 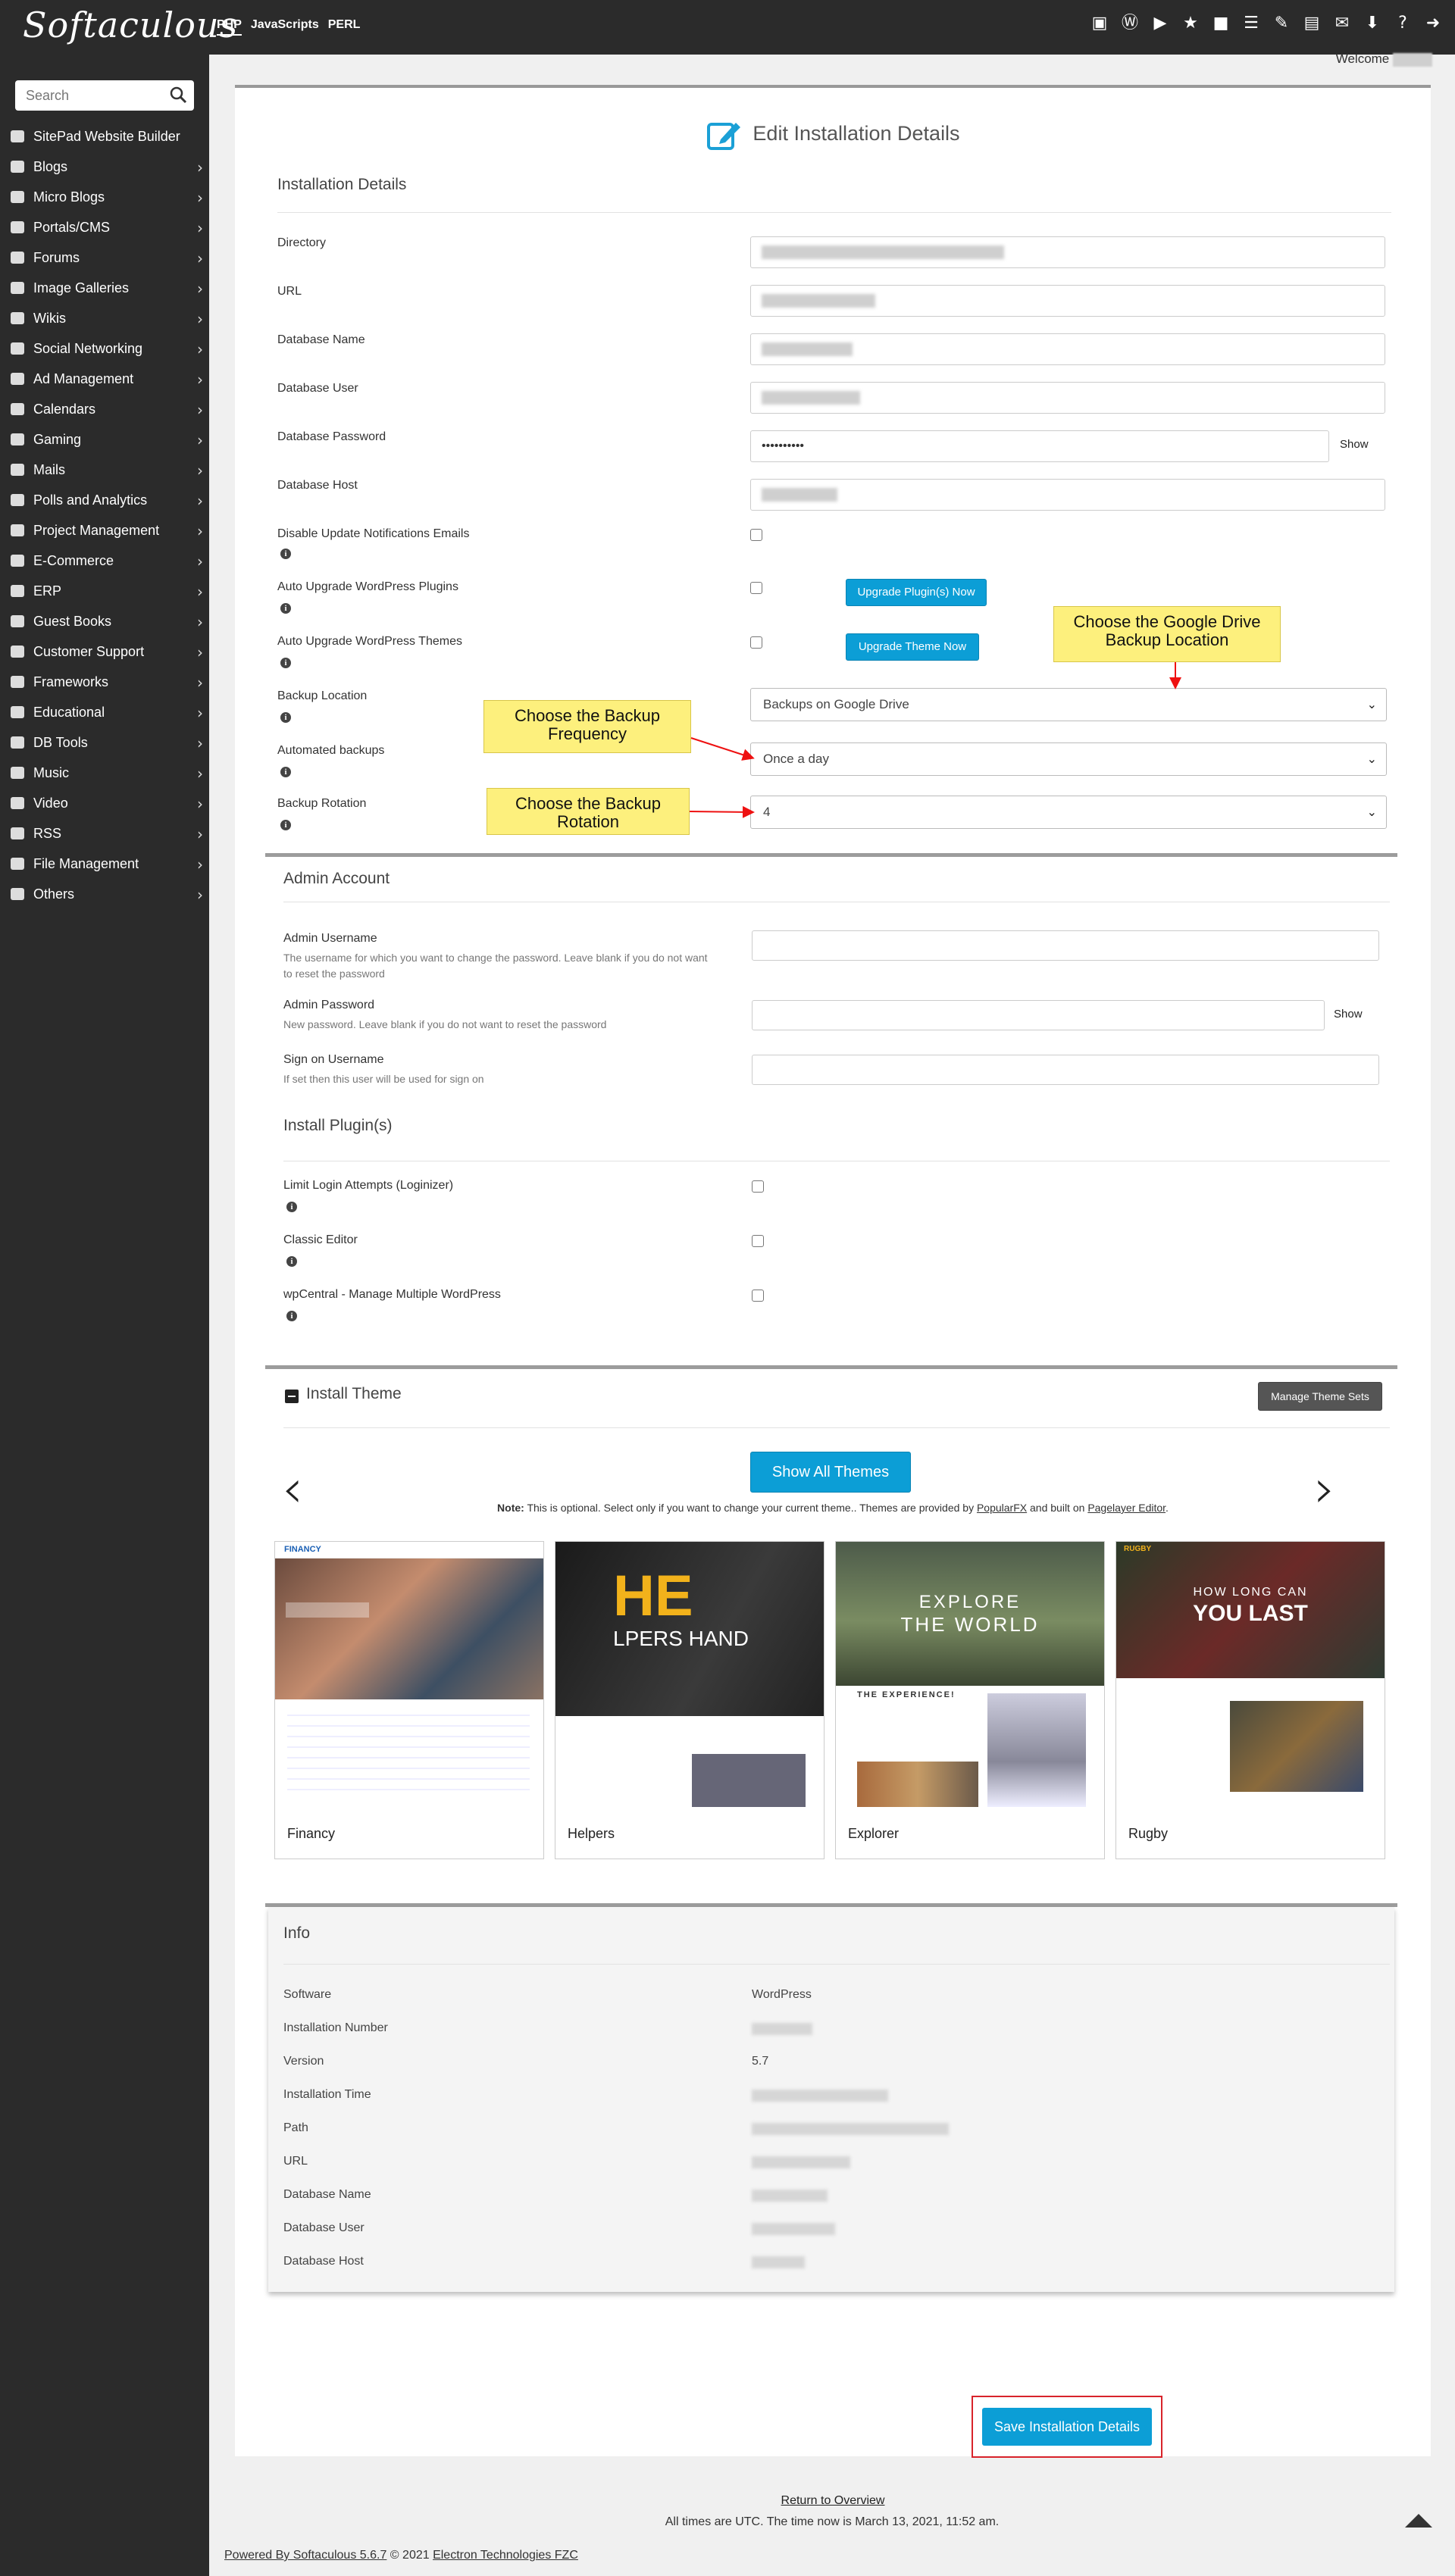 What do you see at coordinates (87, 95) in the screenshot?
I see `search-input` at bounding box center [87, 95].